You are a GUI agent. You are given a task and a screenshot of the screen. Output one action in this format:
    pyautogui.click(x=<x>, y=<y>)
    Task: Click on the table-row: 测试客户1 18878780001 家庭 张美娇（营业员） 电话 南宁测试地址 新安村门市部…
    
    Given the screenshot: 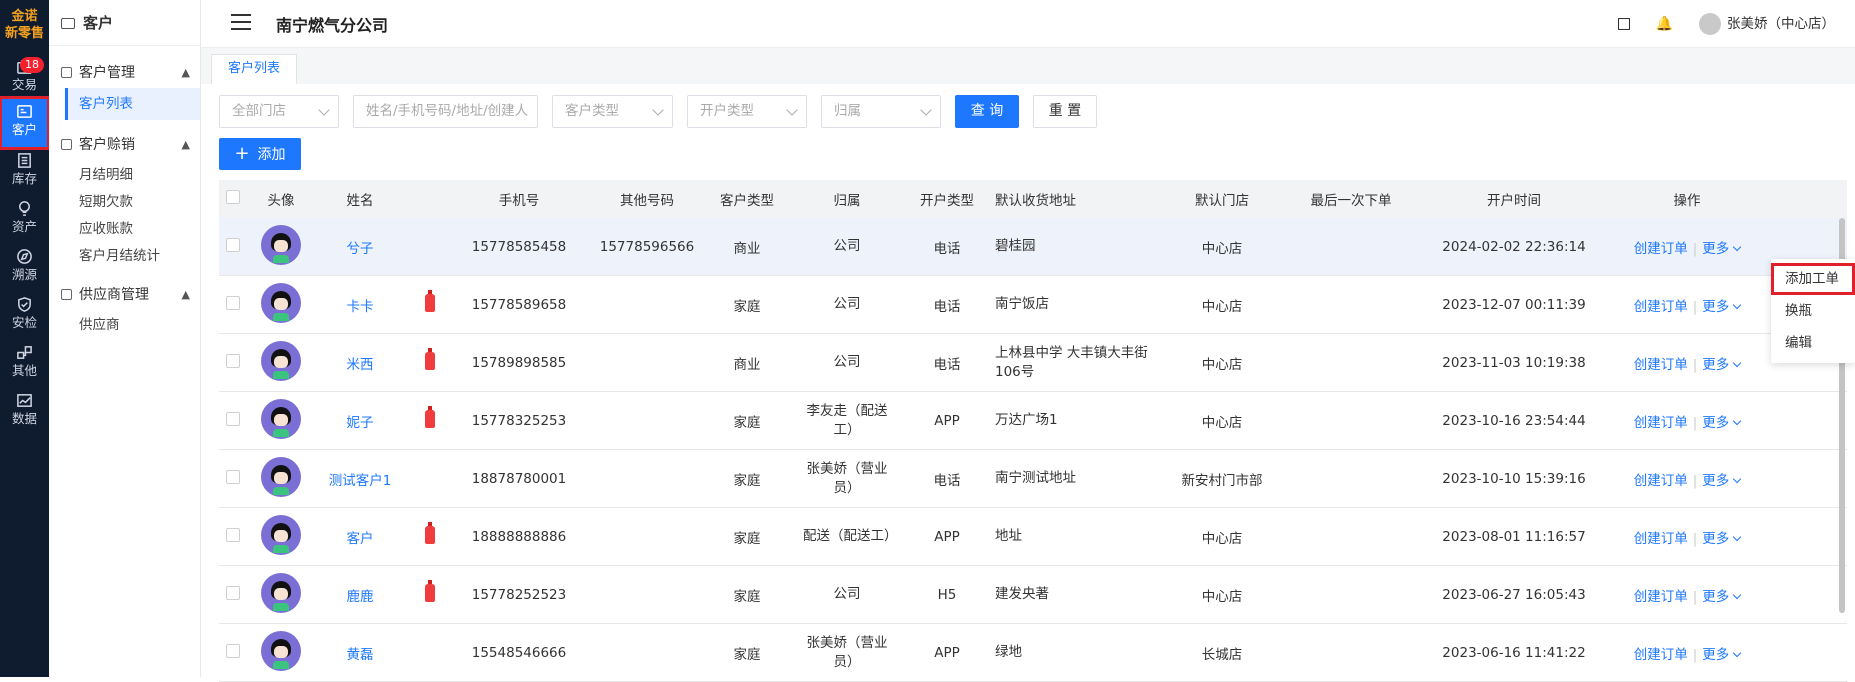 What is the action you would take?
    pyautogui.click(x=1033, y=479)
    